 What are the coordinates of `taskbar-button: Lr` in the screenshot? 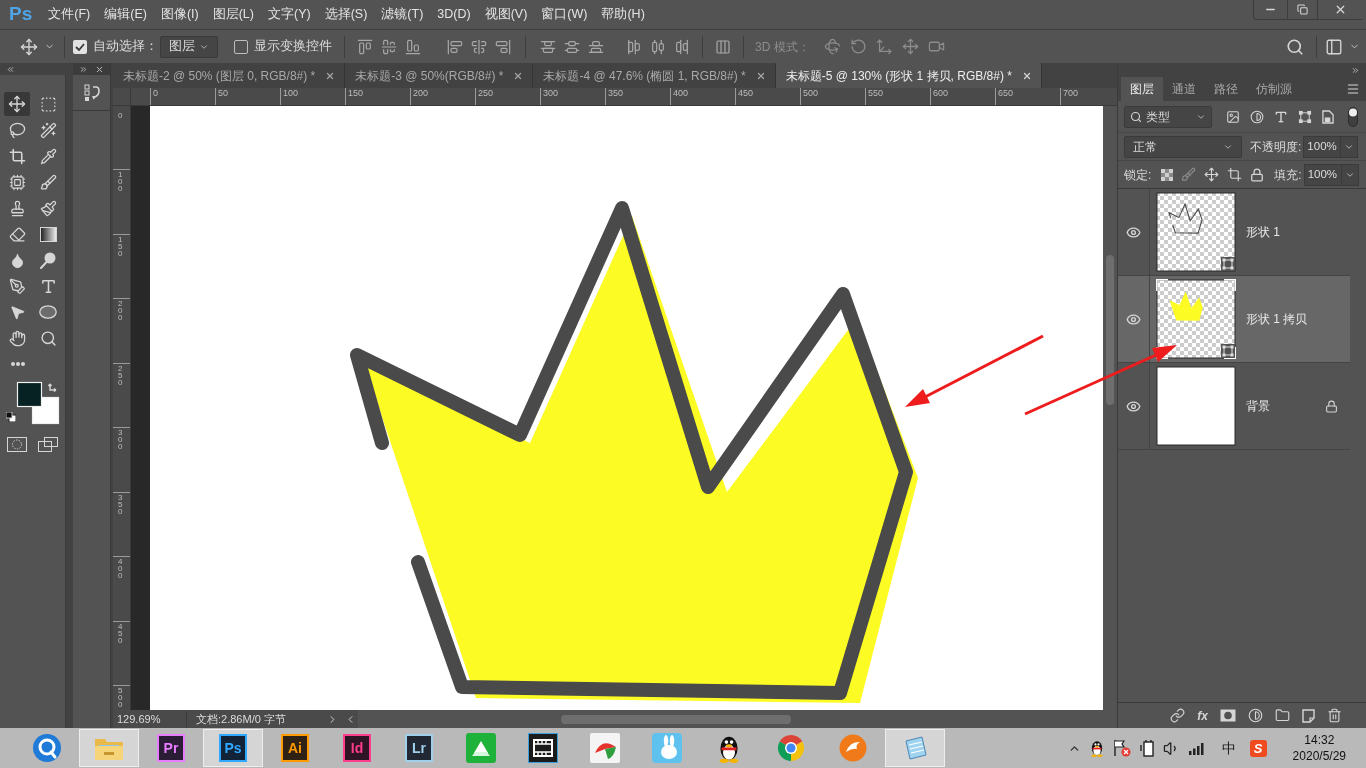 It's located at (419, 748).